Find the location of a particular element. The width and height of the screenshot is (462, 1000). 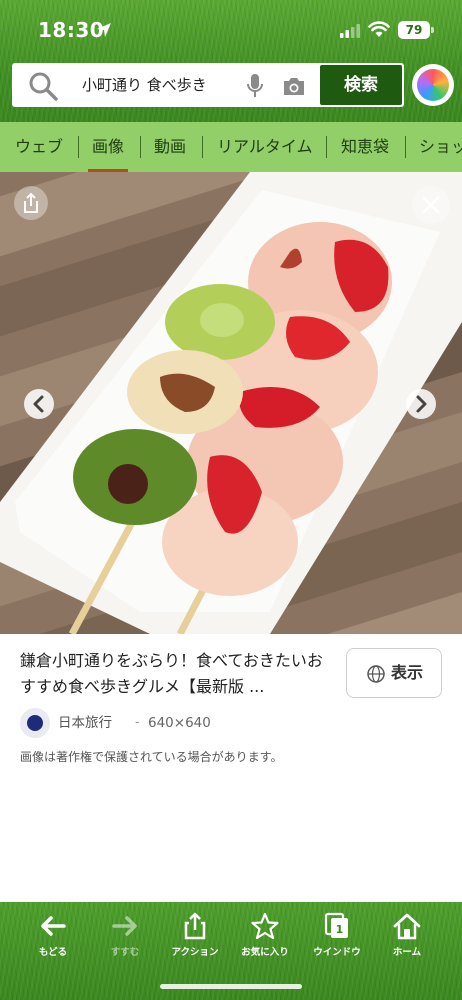

favorites-label: お気に入り is located at coordinates (265, 952).